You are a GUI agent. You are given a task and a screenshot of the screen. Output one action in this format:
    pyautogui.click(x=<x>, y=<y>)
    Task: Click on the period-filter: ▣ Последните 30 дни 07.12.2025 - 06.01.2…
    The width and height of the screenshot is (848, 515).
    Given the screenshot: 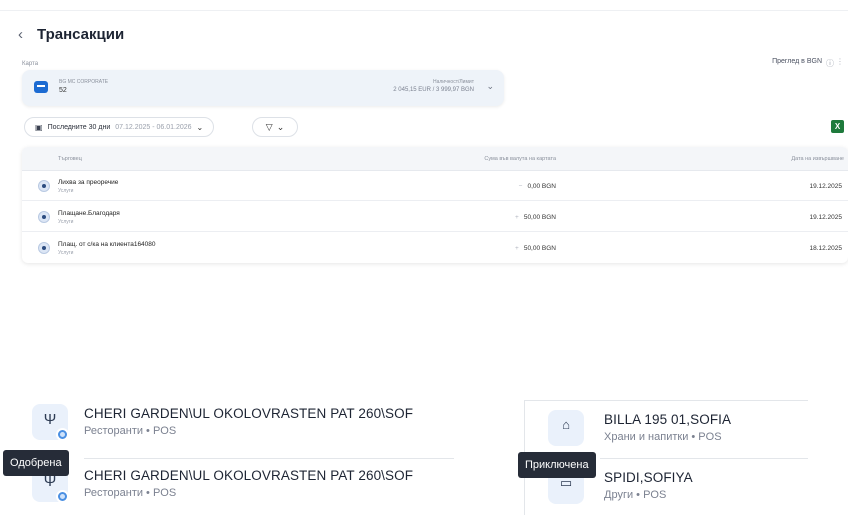 What is the action you would take?
    pyautogui.click(x=119, y=127)
    